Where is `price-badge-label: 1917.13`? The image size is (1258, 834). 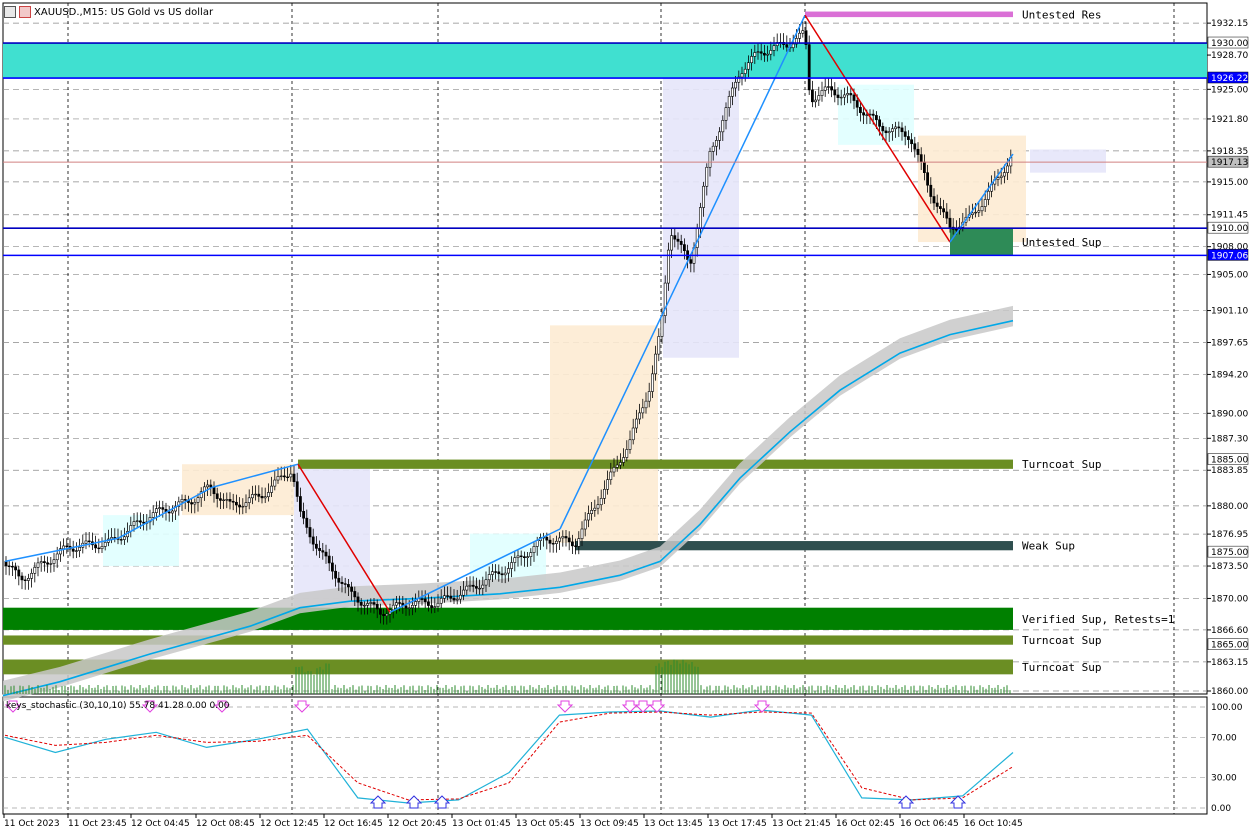
price-badge-label: 1917.13 is located at coordinates (1229, 163).